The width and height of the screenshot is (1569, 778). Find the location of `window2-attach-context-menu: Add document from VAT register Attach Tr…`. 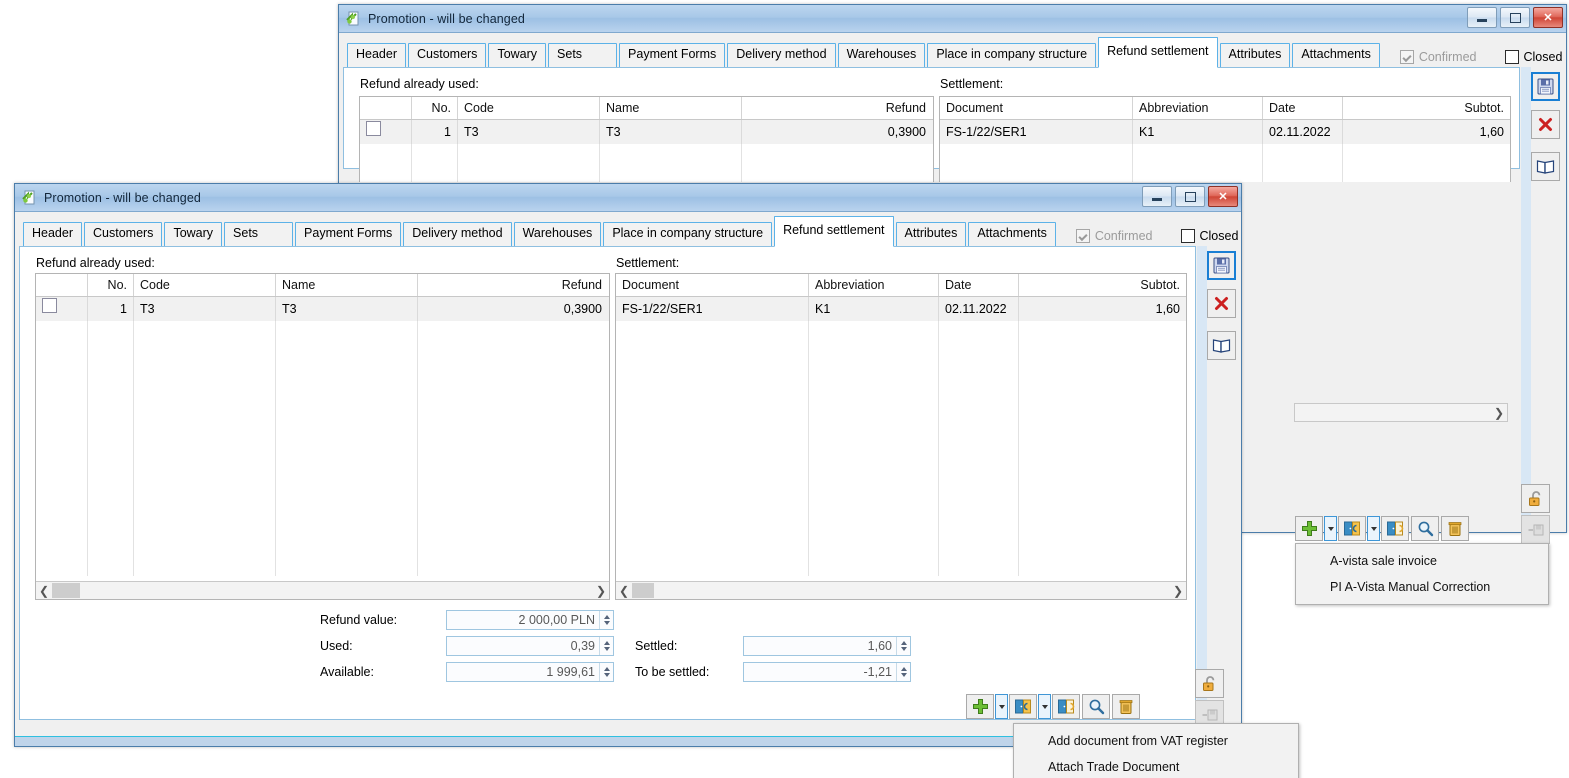

window2-attach-context-menu: Add document from VAT register Attach Tr… is located at coordinates (1156, 750).